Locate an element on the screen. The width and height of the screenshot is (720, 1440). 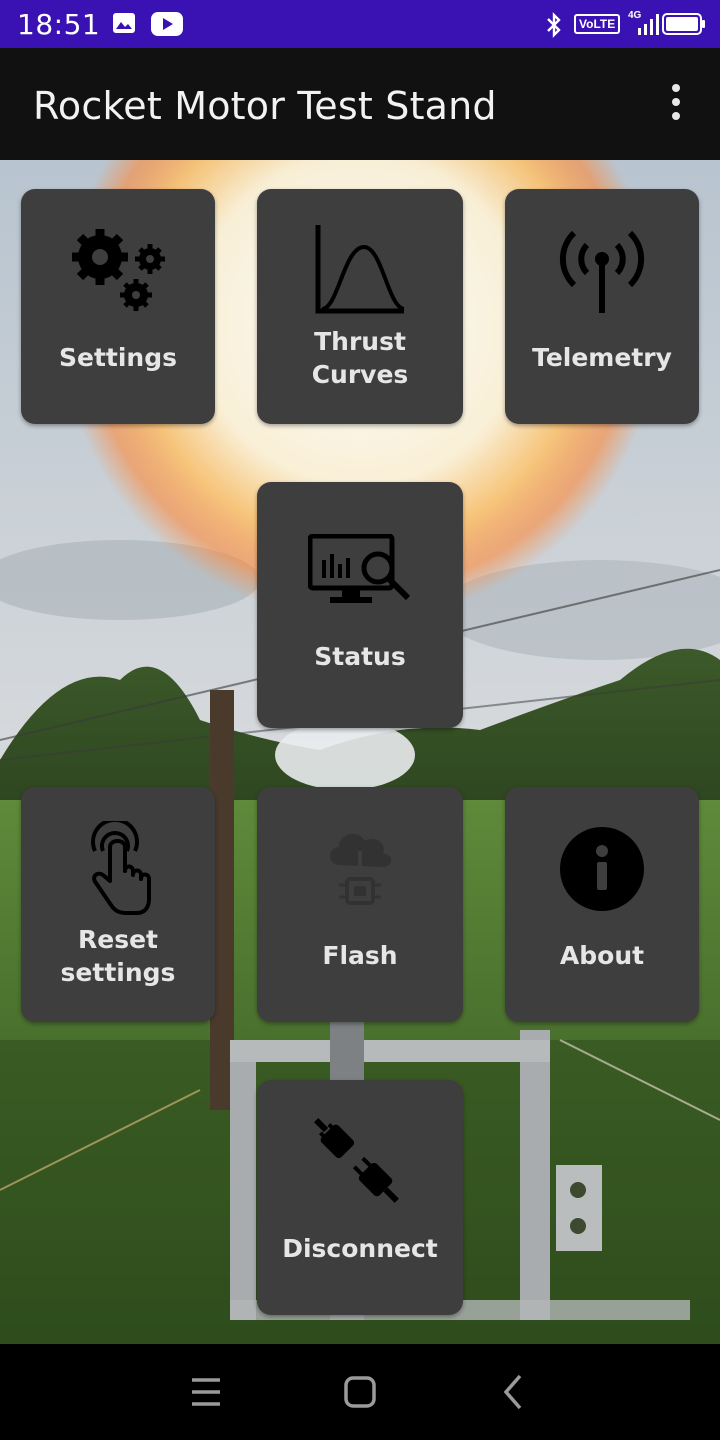
disconnect-tile: Disconnect is located at coordinates (360, 1197).